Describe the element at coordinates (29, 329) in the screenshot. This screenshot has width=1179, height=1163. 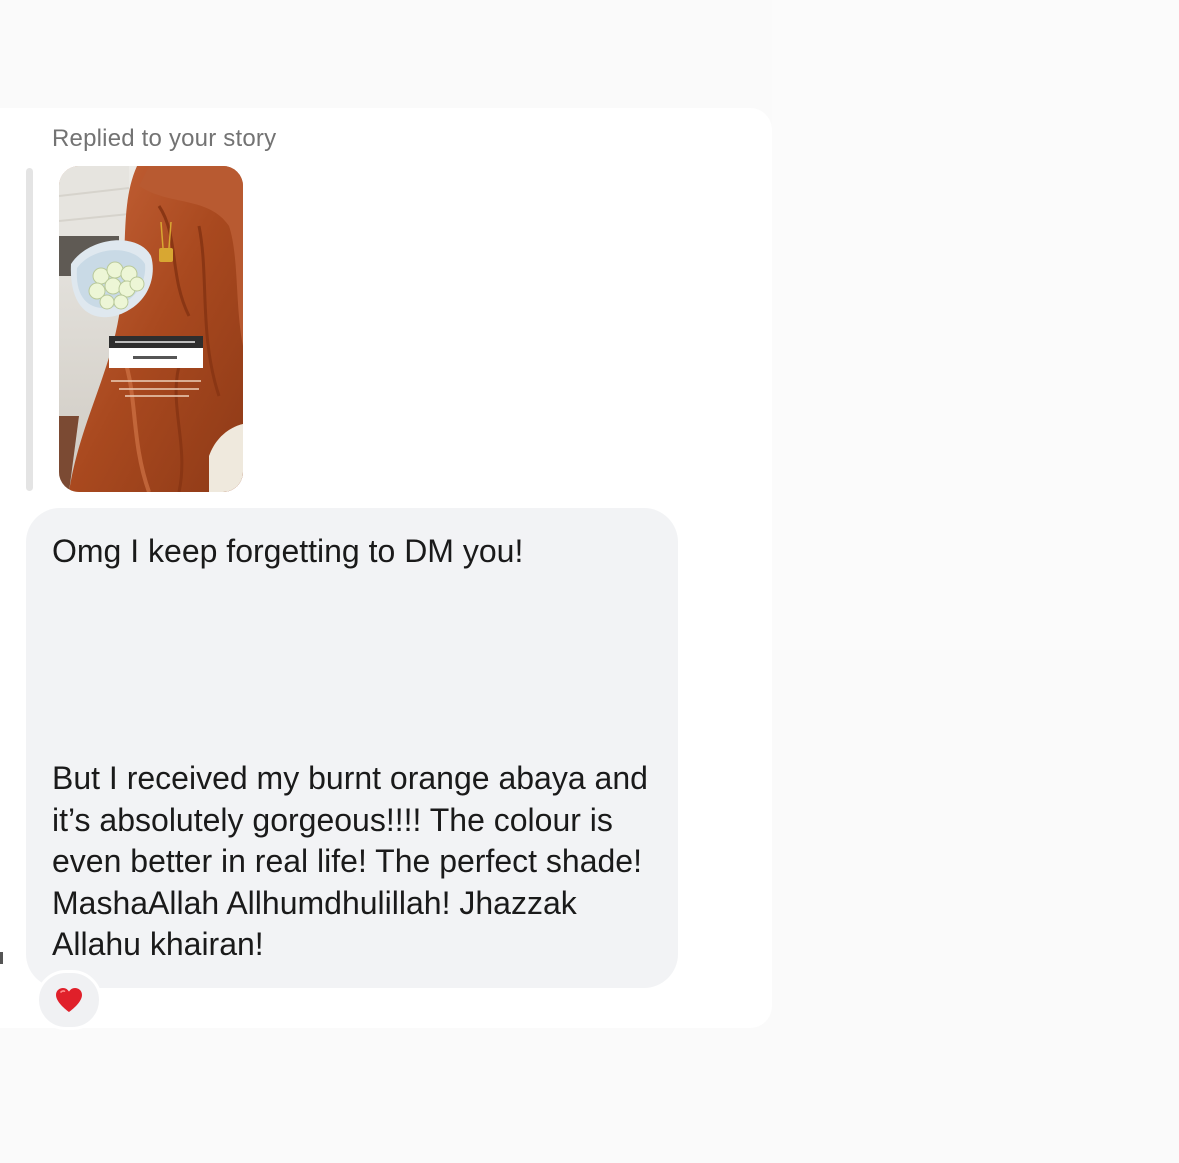
I see `reply-quote-bar` at that location.